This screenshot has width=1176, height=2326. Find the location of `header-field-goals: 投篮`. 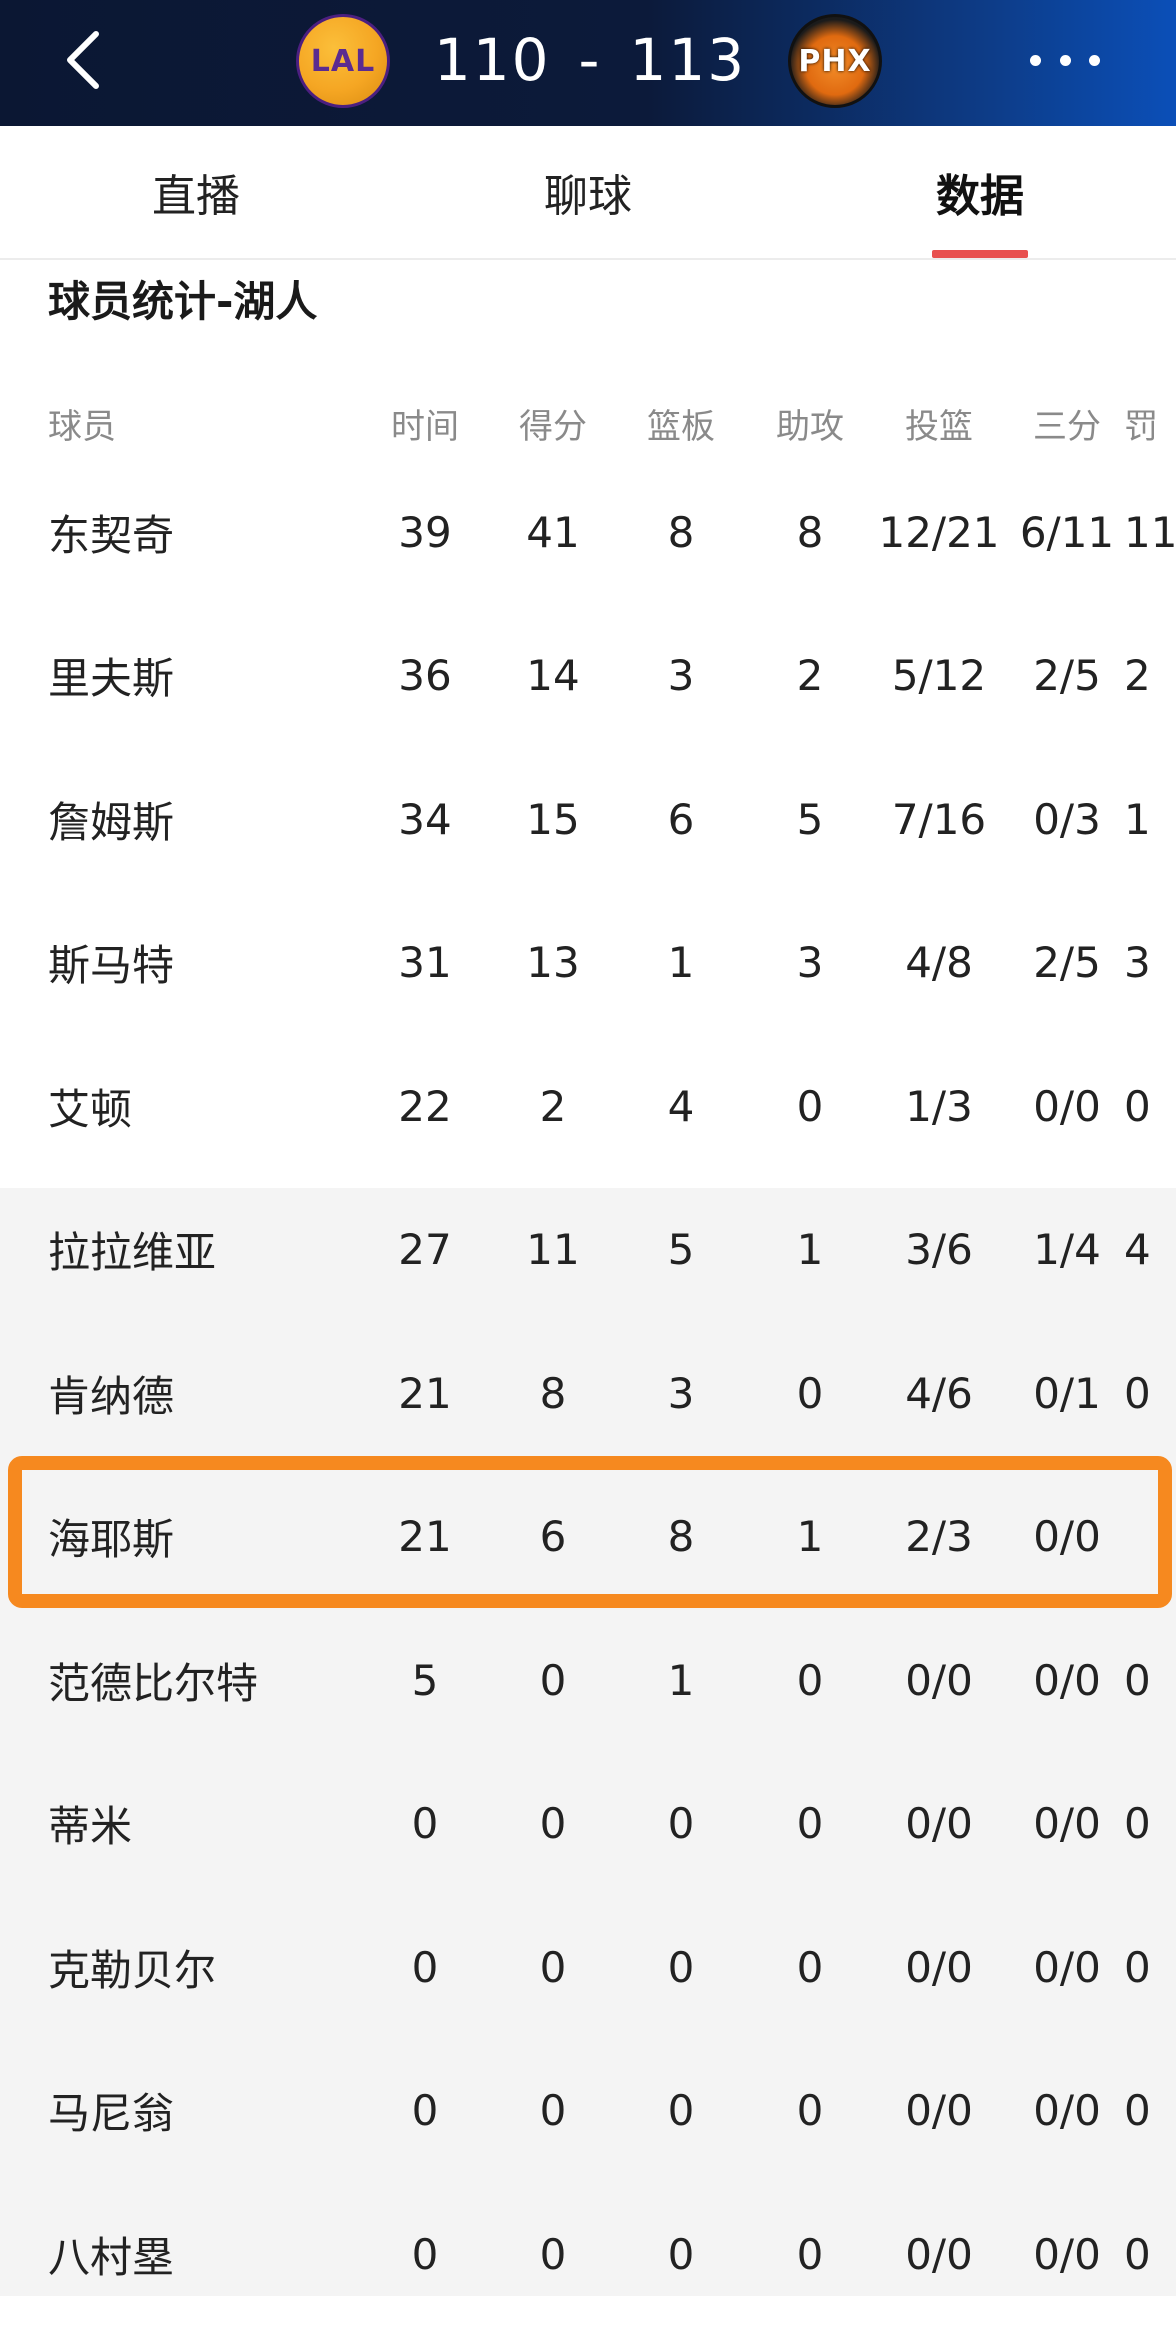

header-field-goals: 投篮 is located at coordinates (939, 423).